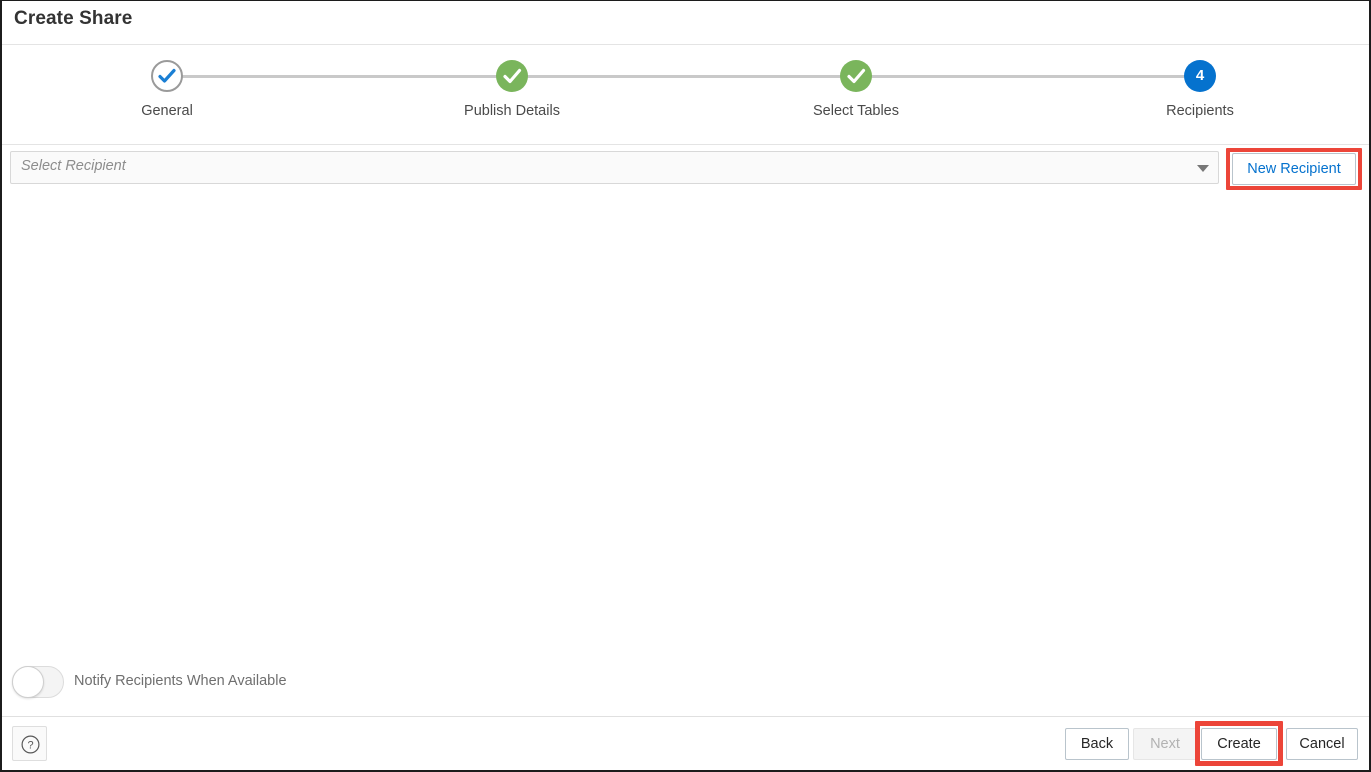 This screenshot has width=1371, height=772. I want to click on wizard-stepper: General Publish Details Select Tables 4, so click(685, 95).